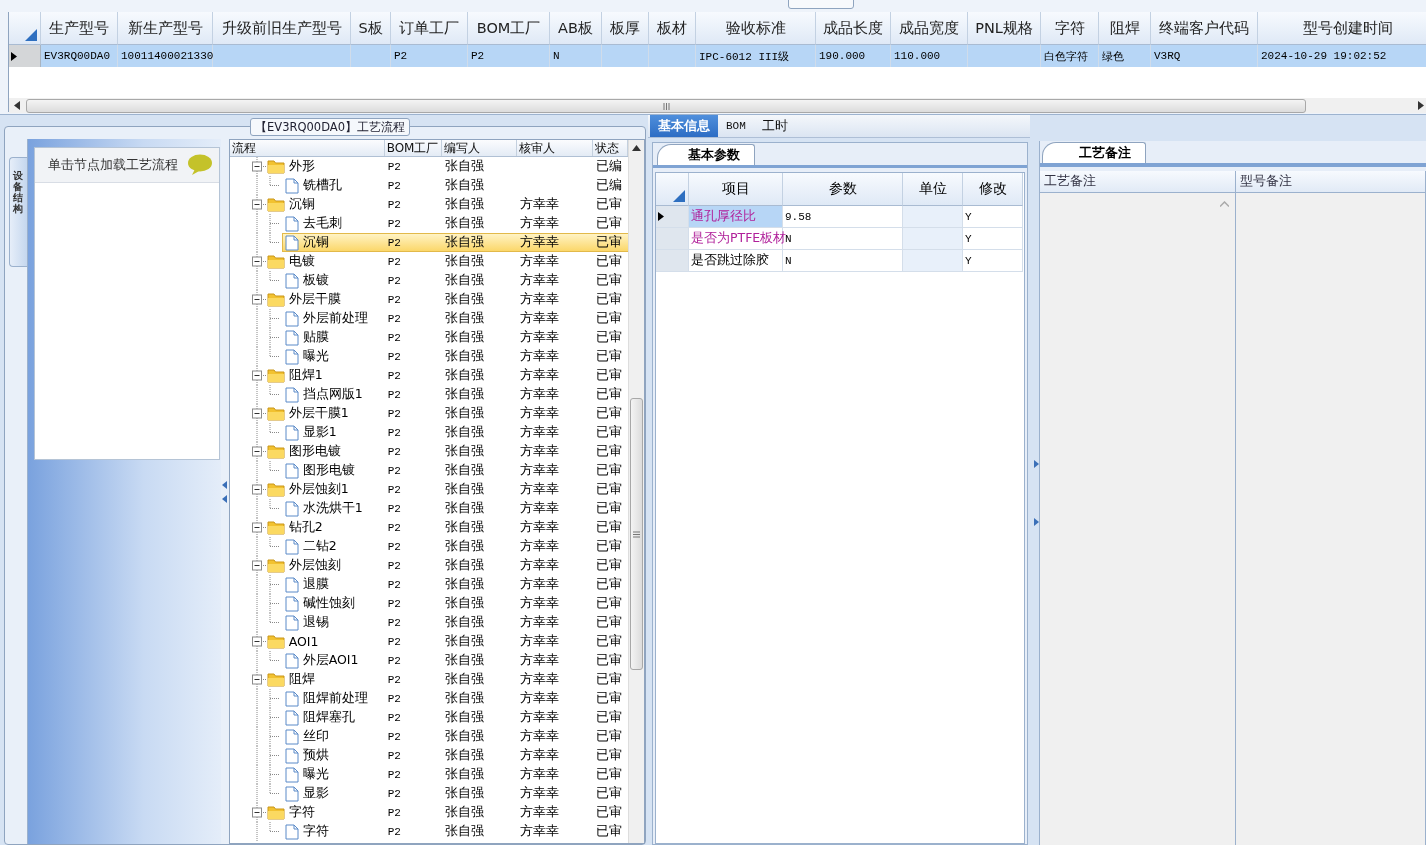 The image size is (1426, 845). I want to click on scroll-up-icon, so click(636, 148).